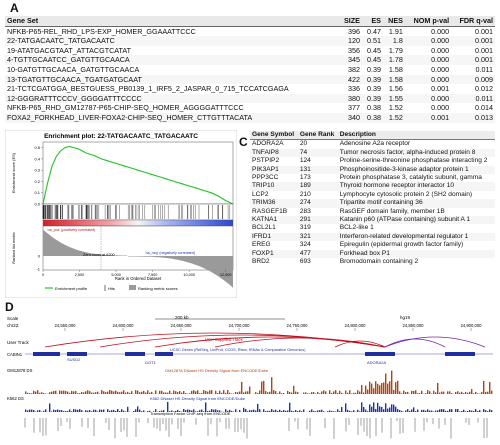 This screenshot has width=500, height=445. Describe the element at coordinates (350, 108) in the screenshot. I see `table-cell: 377` at that location.